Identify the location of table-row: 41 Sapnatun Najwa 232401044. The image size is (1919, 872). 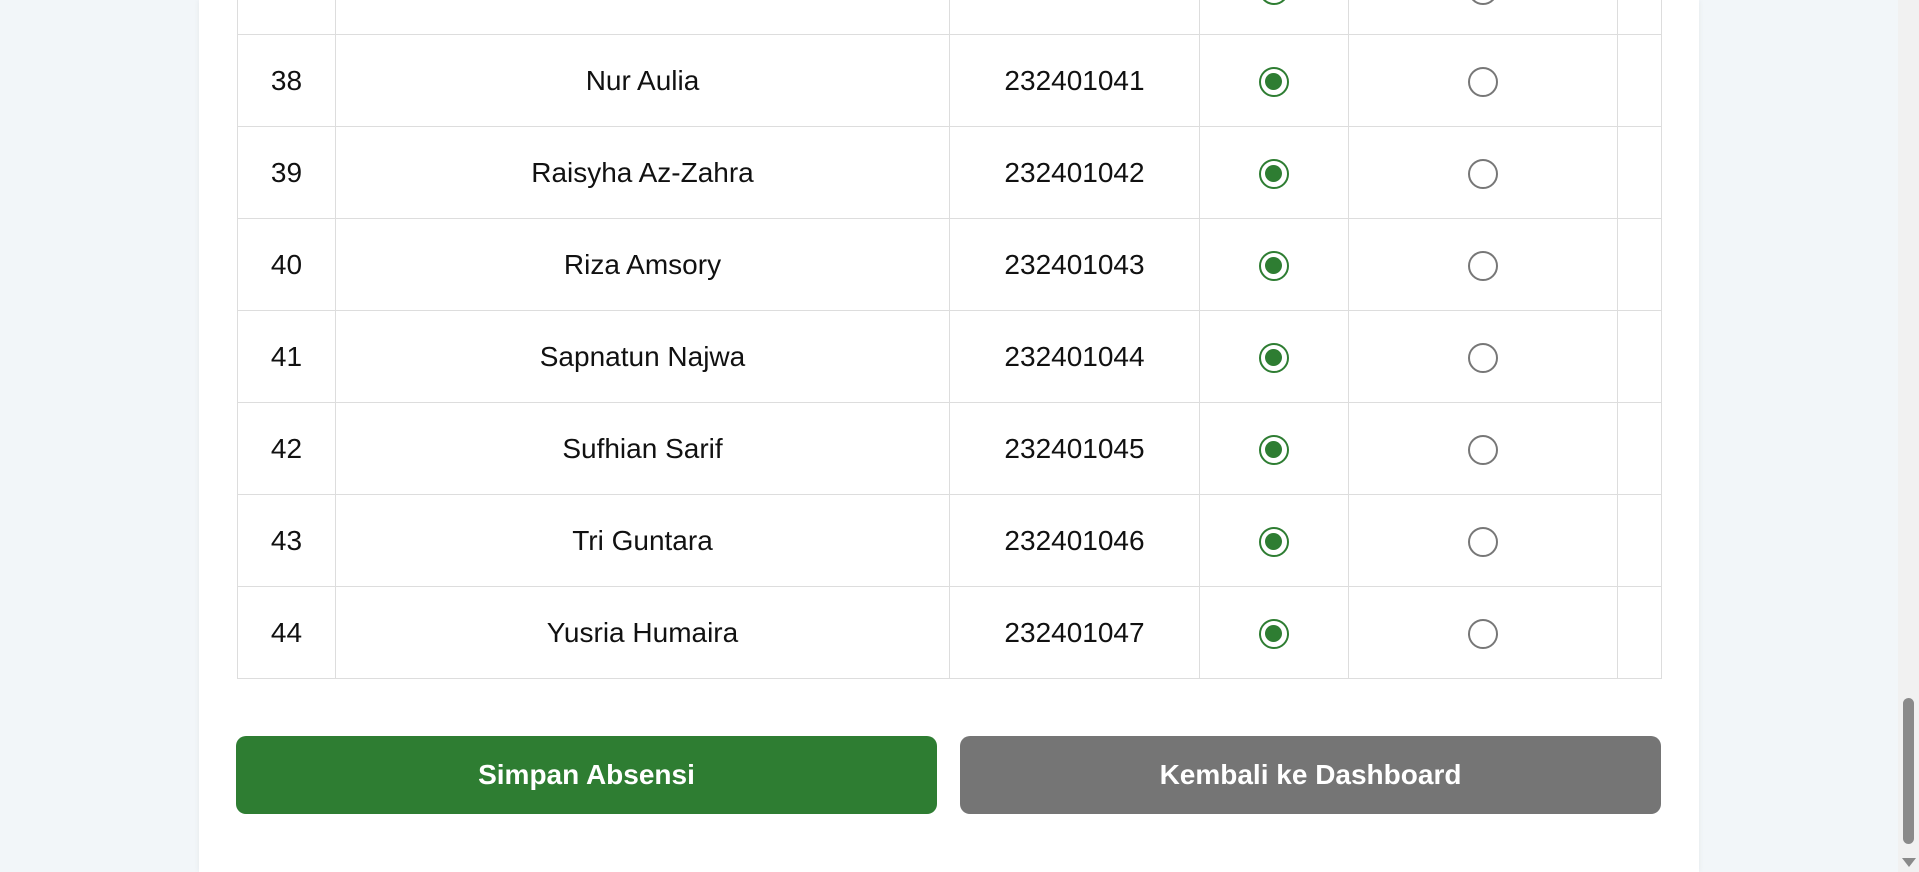
(949, 356).